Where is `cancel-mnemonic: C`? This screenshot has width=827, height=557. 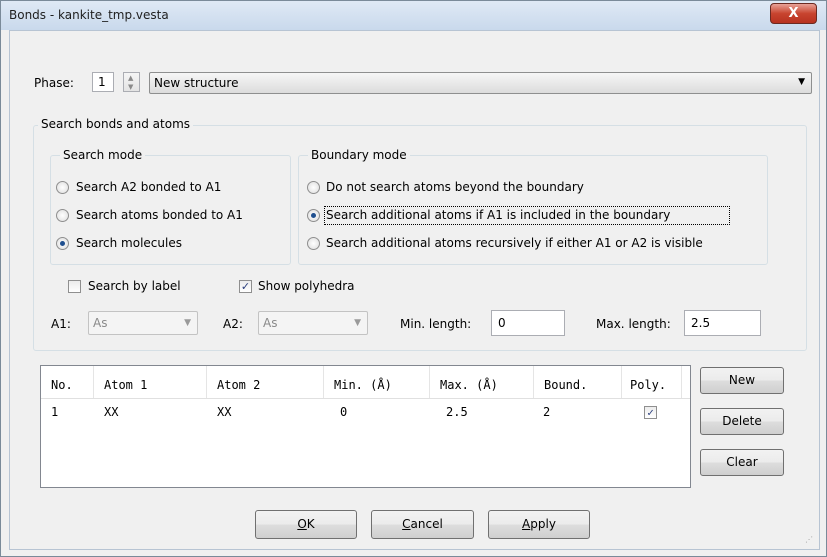
cancel-mnemonic: C is located at coordinates (406, 524).